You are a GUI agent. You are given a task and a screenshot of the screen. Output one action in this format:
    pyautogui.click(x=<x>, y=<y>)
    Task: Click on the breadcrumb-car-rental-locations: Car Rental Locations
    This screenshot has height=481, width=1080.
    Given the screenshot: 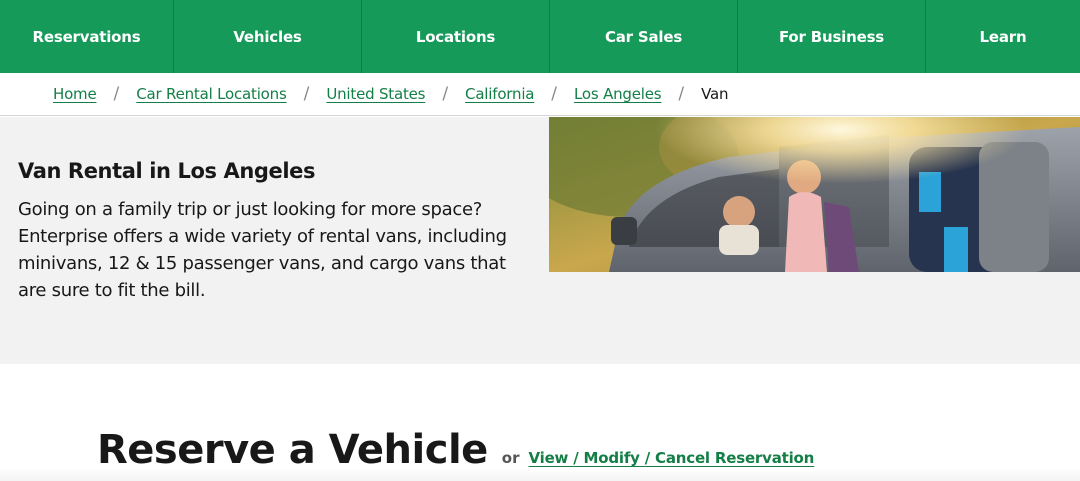 What is the action you would take?
    pyautogui.click(x=211, y=94)
    